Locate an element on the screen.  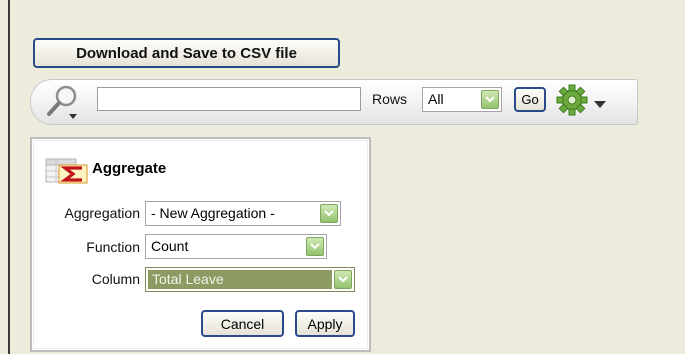
function-select: Count is located at coordinates (236, 246).